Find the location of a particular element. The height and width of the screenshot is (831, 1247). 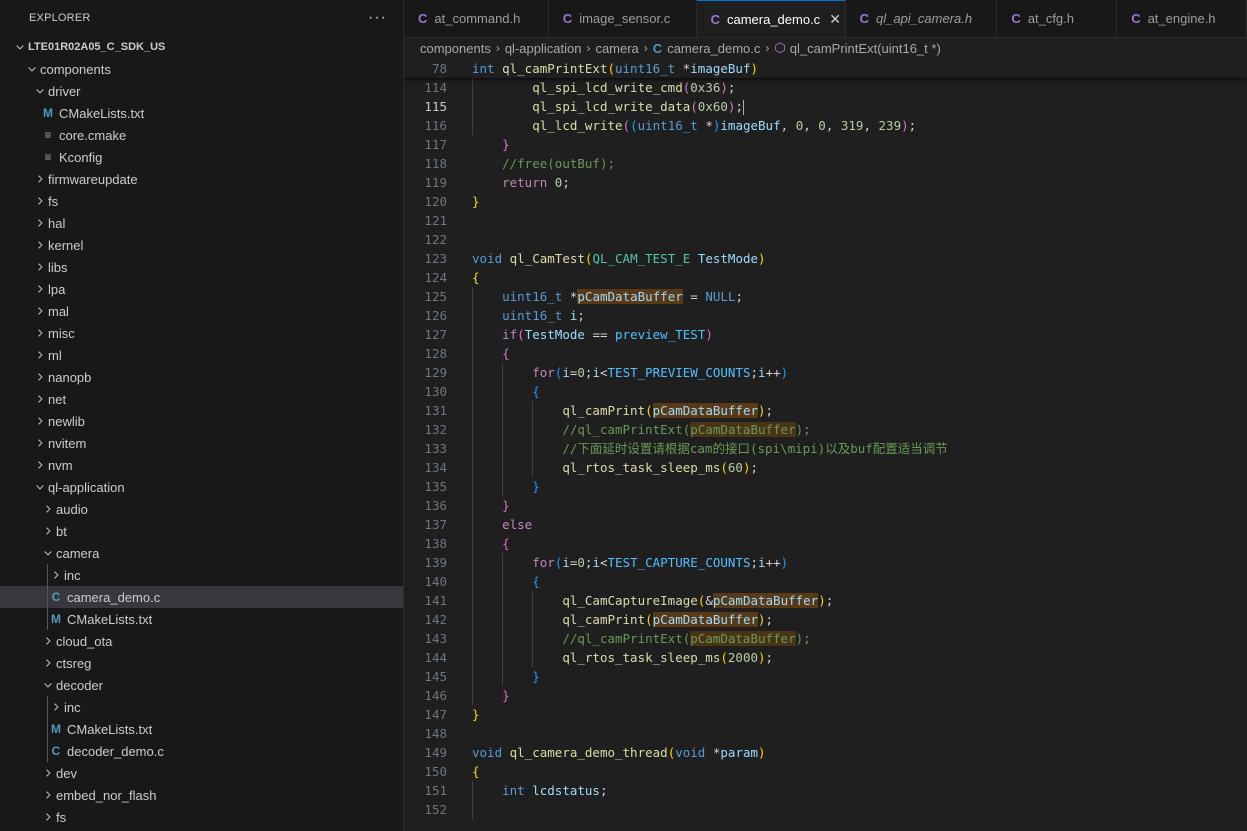

breadcrumb-item: ql-application is located at coordinates (543, 48).